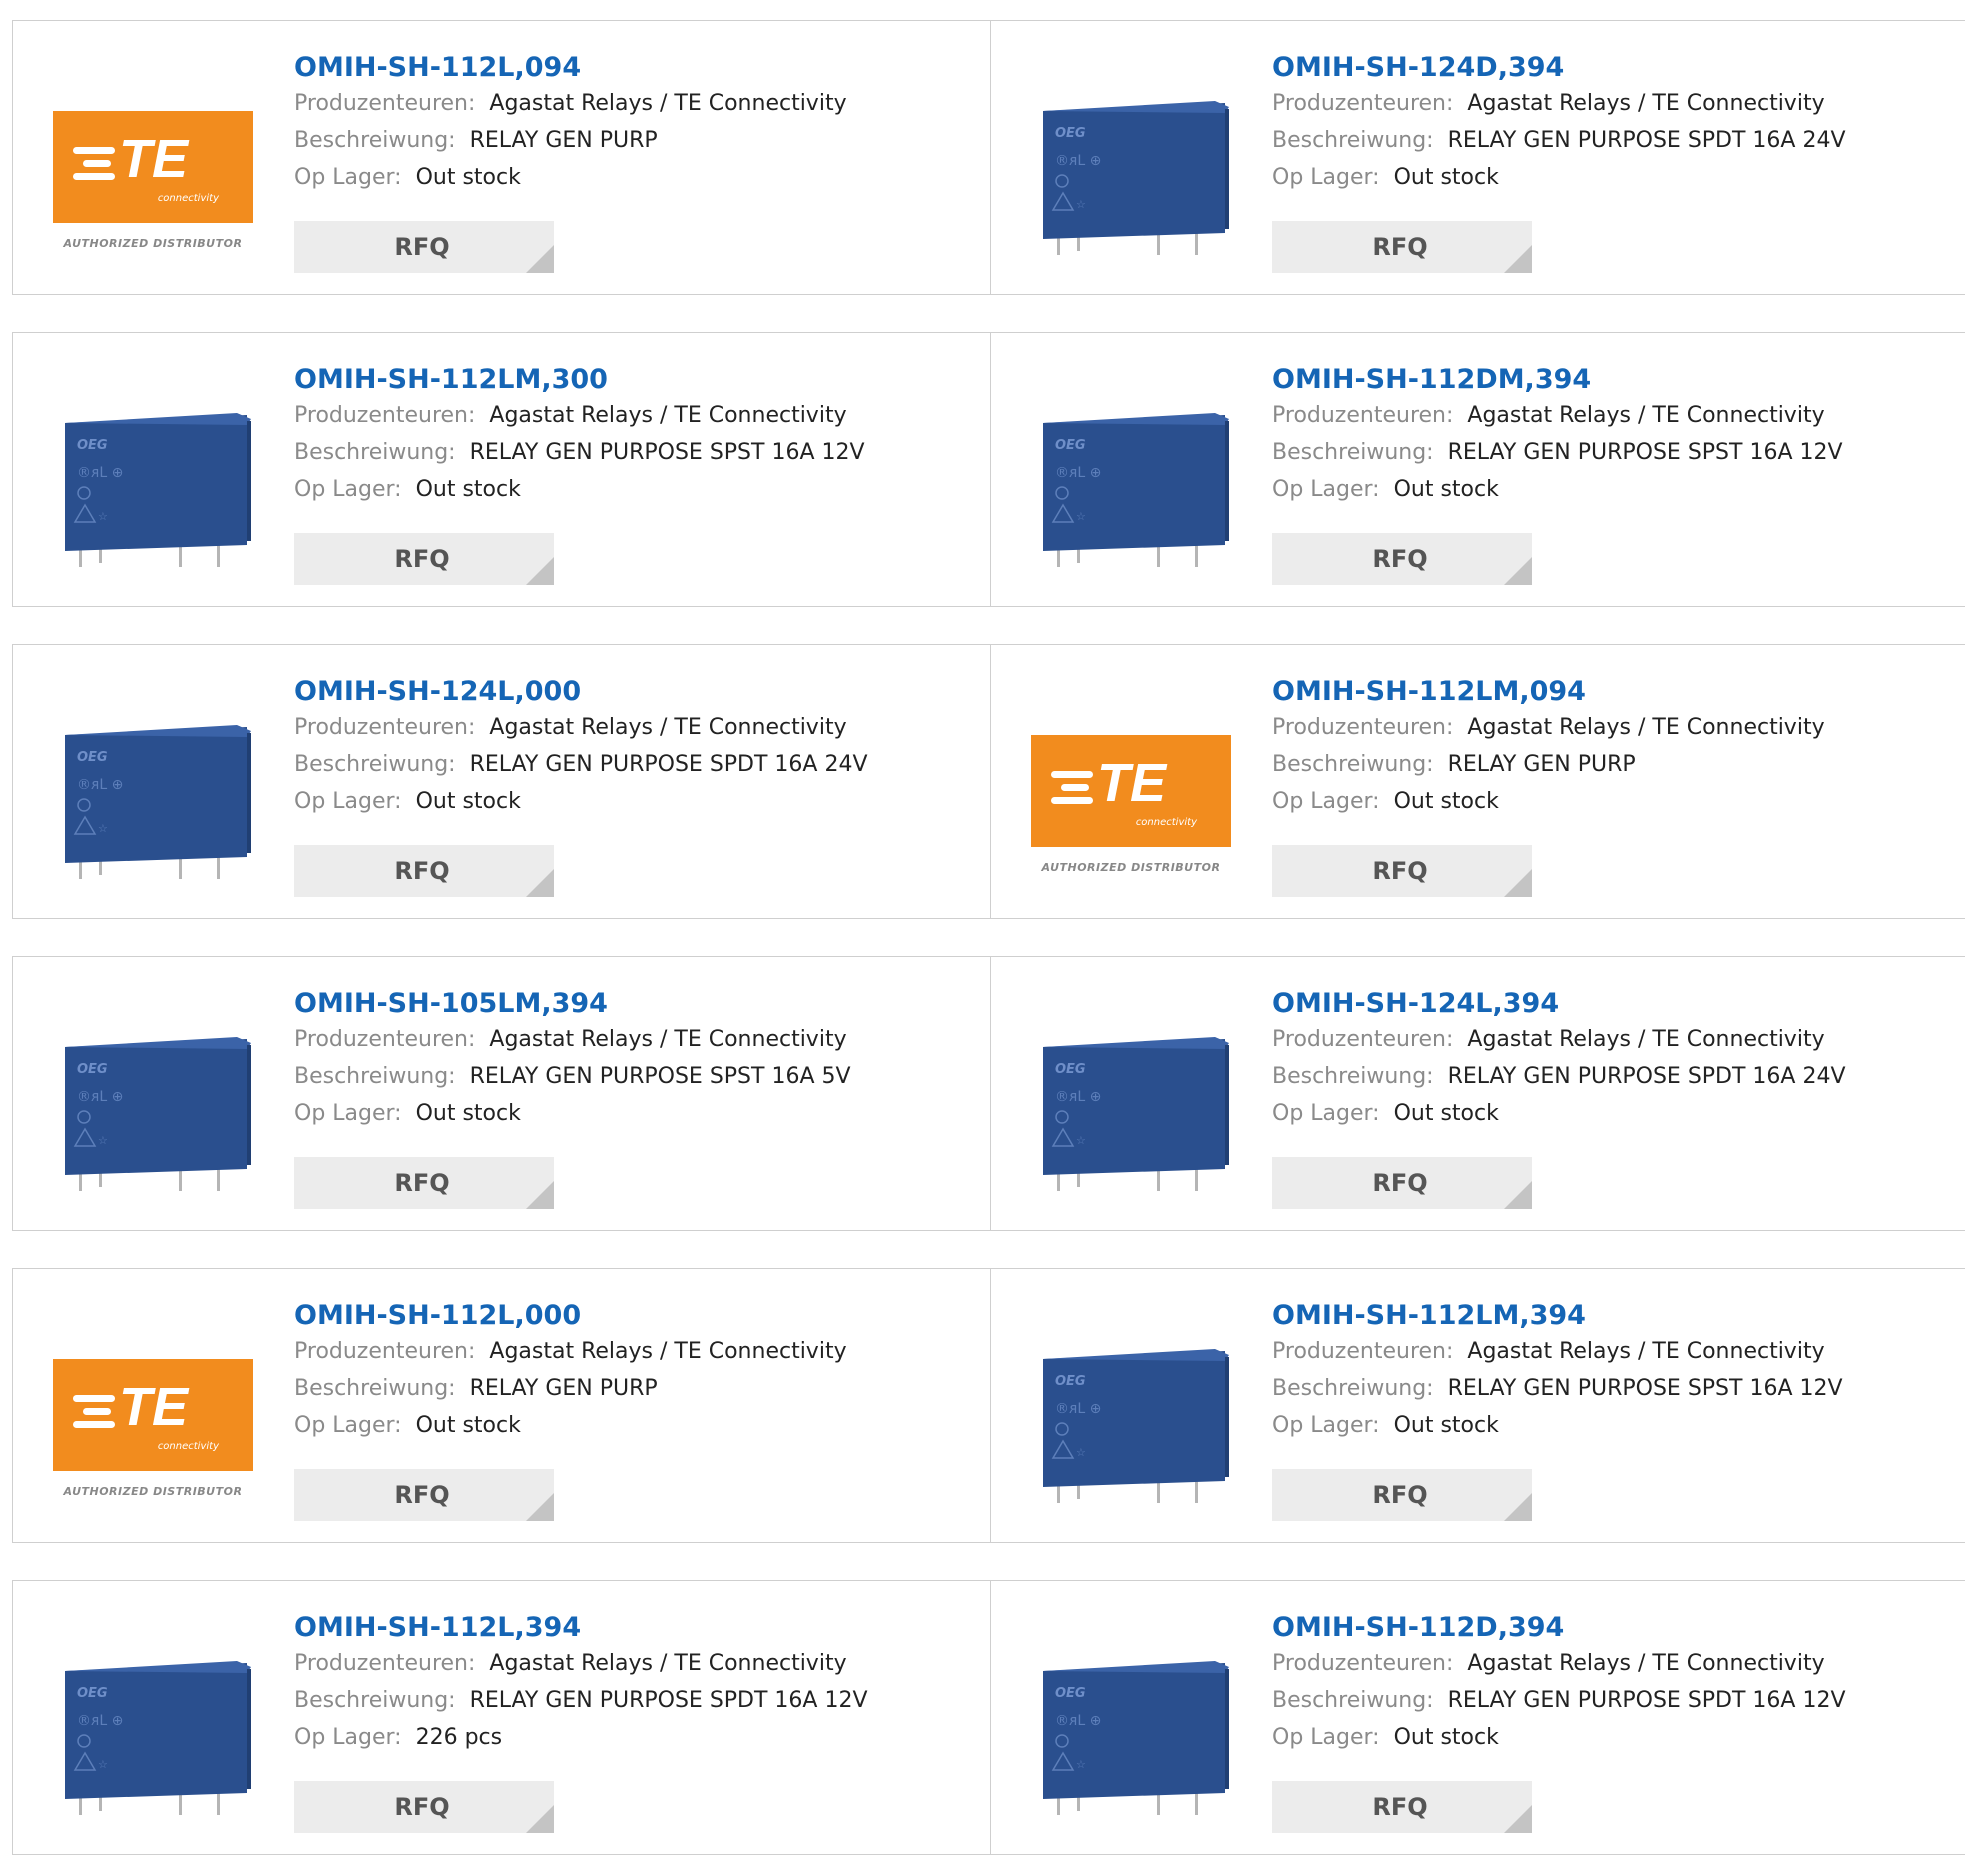 The width and height of the screenshot is (1965, 1855). I want to click on part-number-link: OMIH-SH-124L,394, so click(1592, 1004).